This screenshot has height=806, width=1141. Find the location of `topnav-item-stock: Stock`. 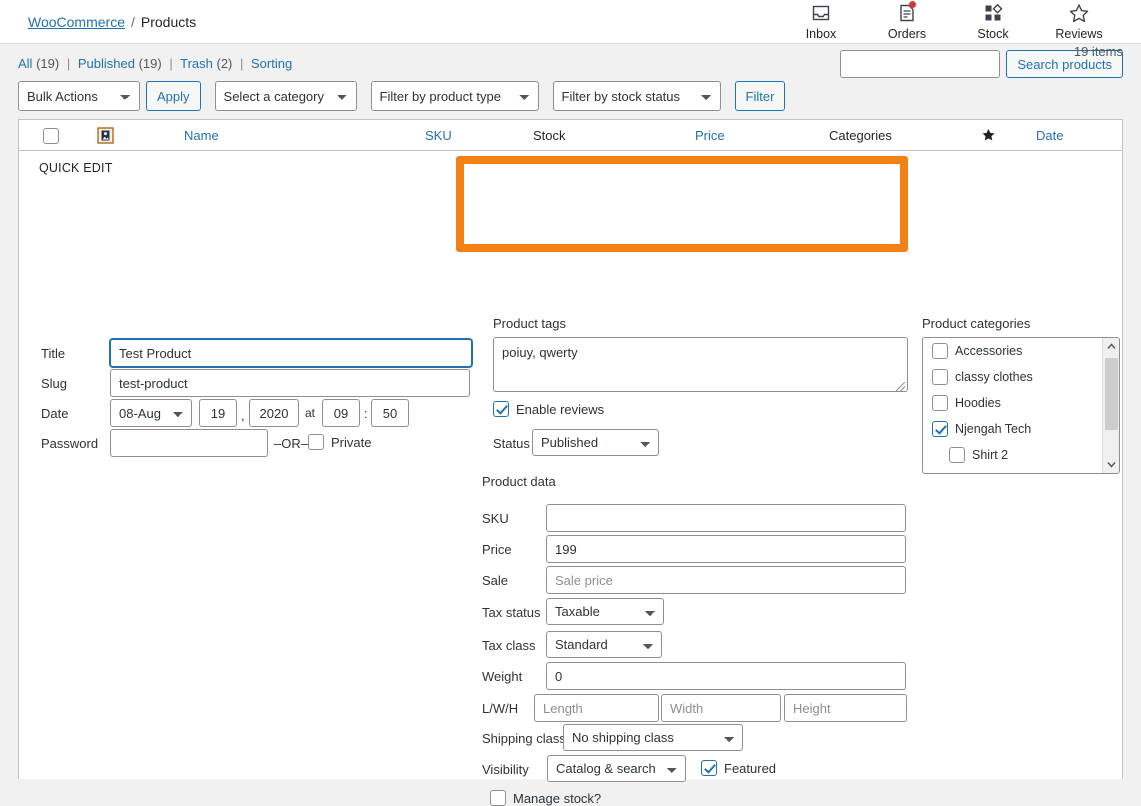

topnav-item-stock: Stock is located at coordinates (993, 21).